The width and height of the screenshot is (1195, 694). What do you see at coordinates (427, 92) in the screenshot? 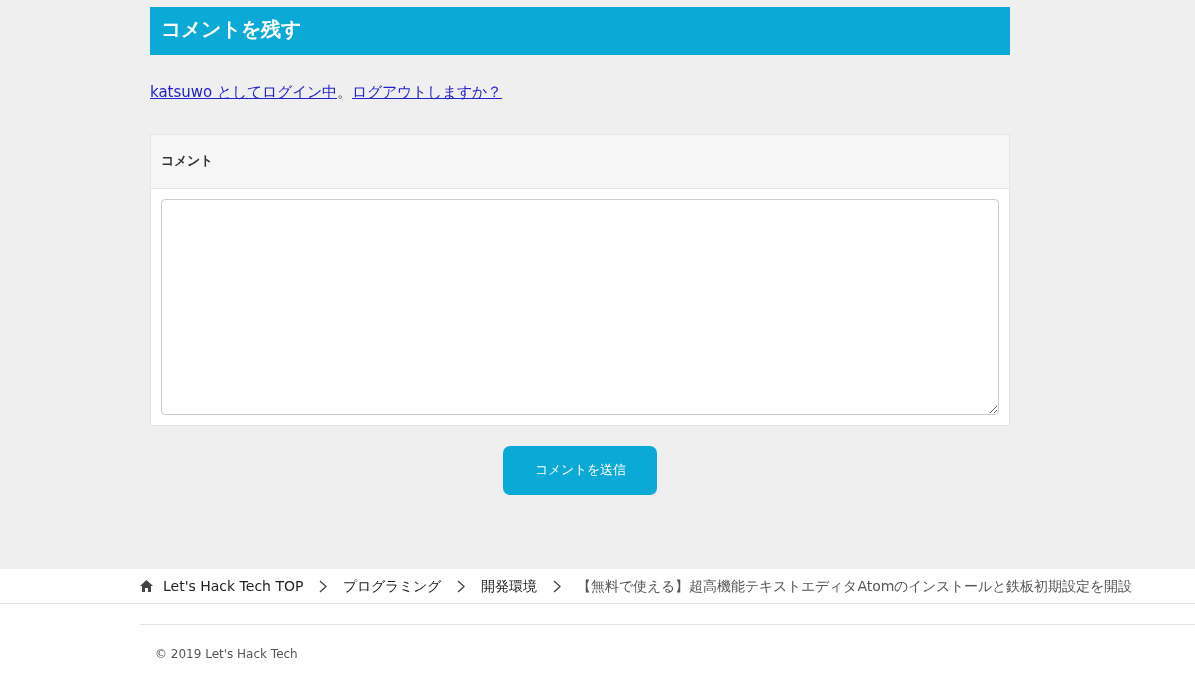
I see `logout-link: ログアウトしますか？` at bounding box center [427, 92].